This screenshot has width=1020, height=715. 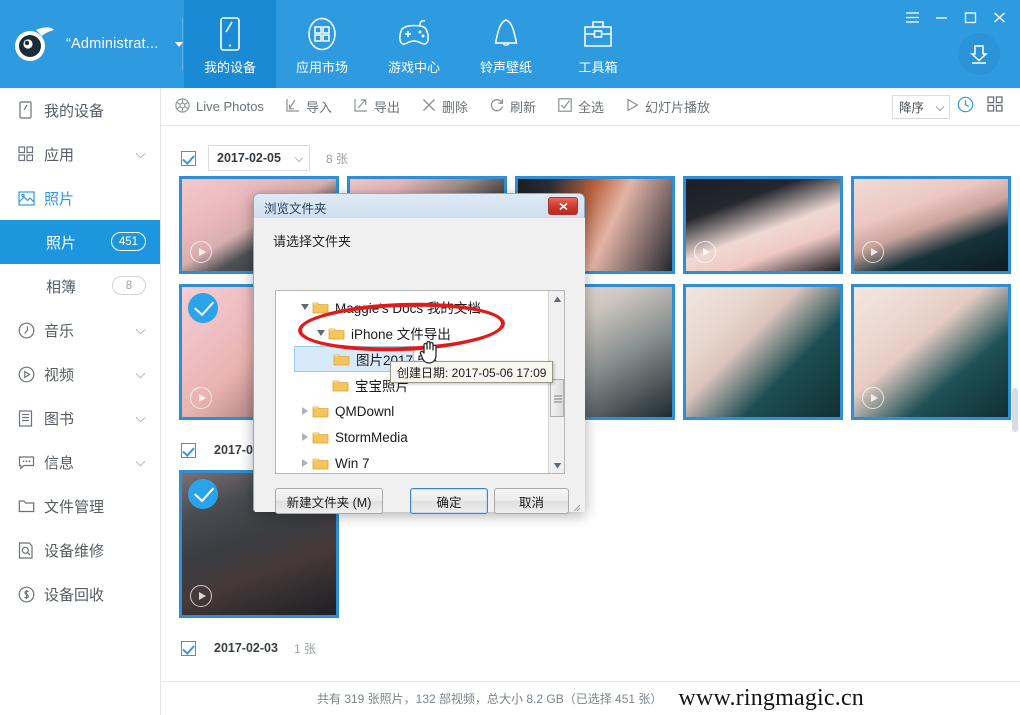 What do you see at coordinates (352, 463) in the screenshot?
I see `tree-item-label: Win 7` at bounding box center [352, 463].